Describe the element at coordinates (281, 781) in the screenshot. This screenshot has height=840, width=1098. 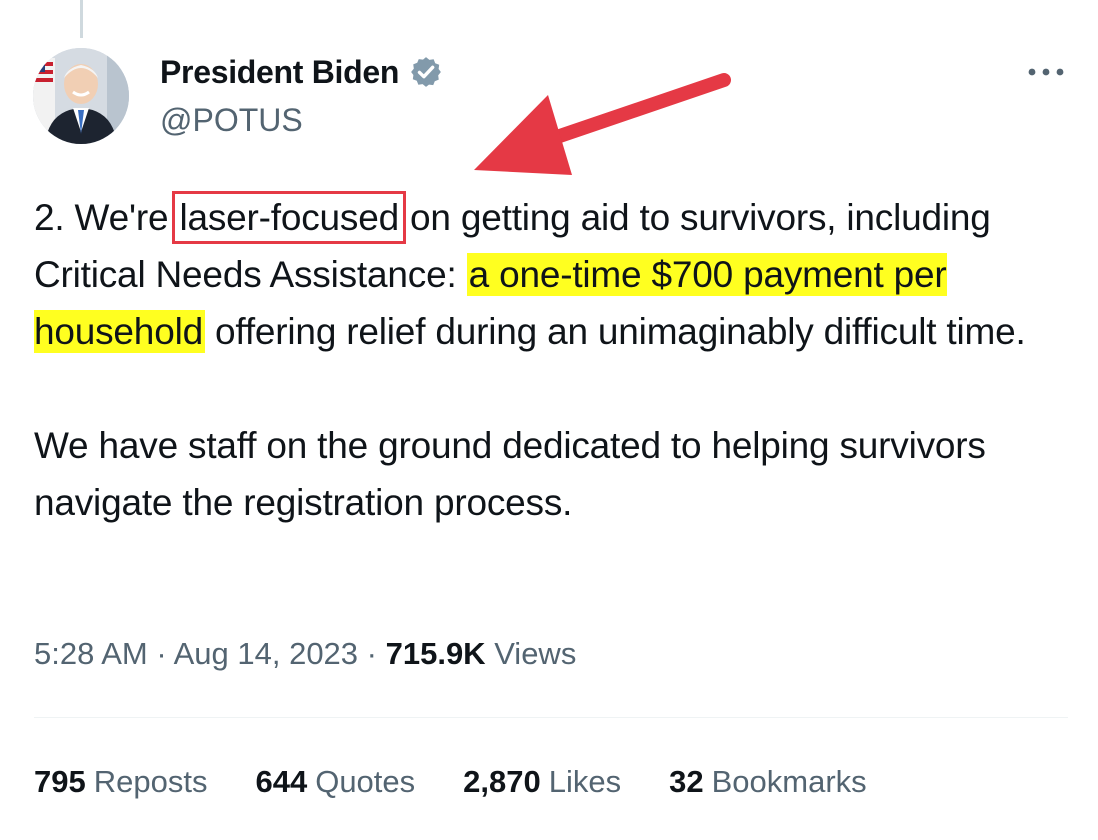
I see `quotes-count: 644` at that location.